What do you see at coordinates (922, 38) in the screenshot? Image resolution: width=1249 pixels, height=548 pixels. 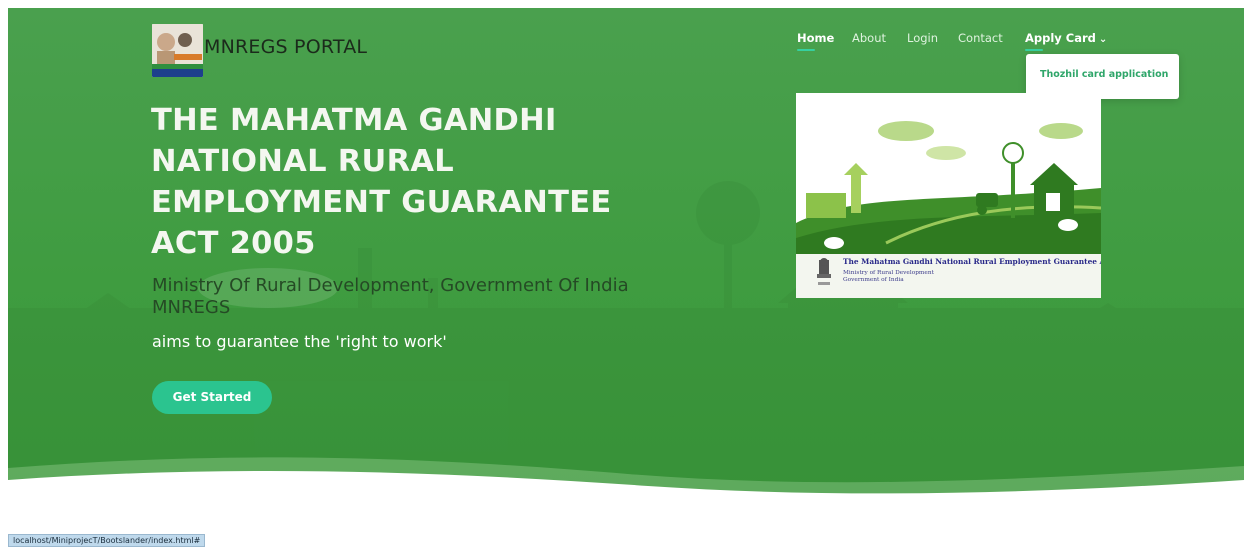 I see `nav-login: Login` at bounding box center [922, 38].